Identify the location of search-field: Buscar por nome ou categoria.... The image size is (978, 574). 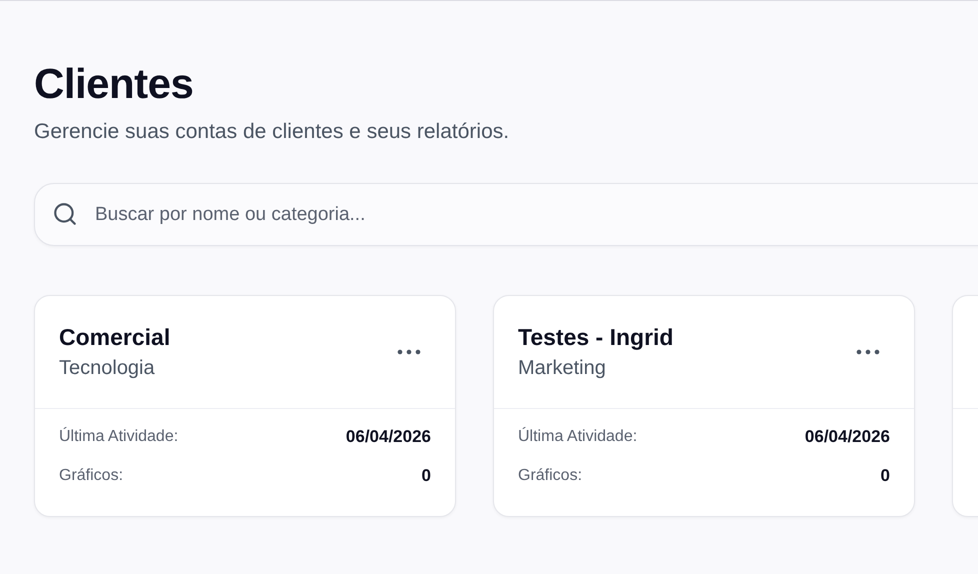
(506, 214).